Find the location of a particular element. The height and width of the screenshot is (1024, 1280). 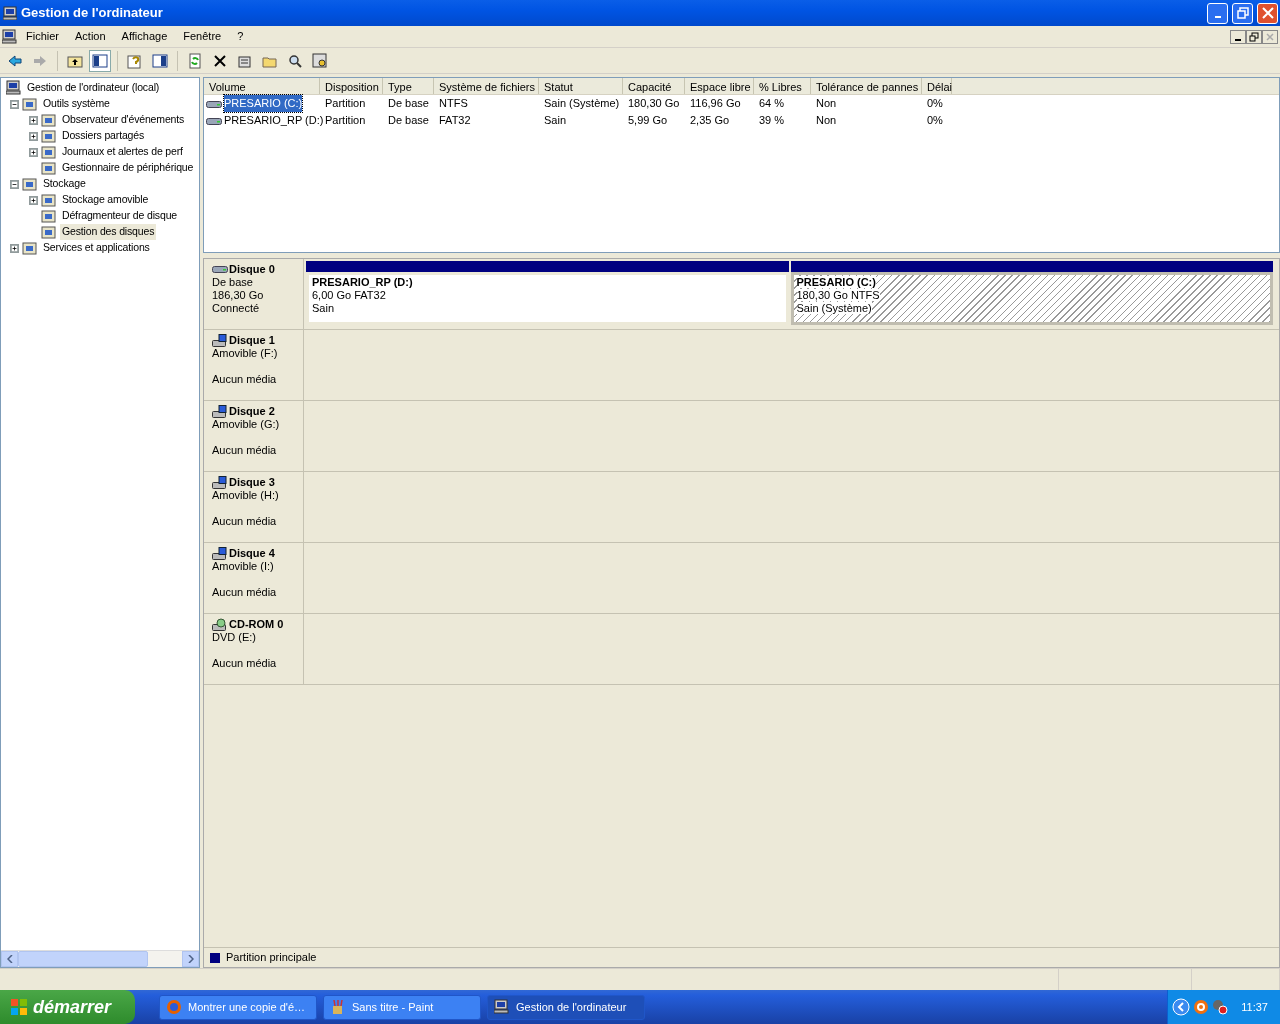

help-icon is located at coordinates (135, 60).